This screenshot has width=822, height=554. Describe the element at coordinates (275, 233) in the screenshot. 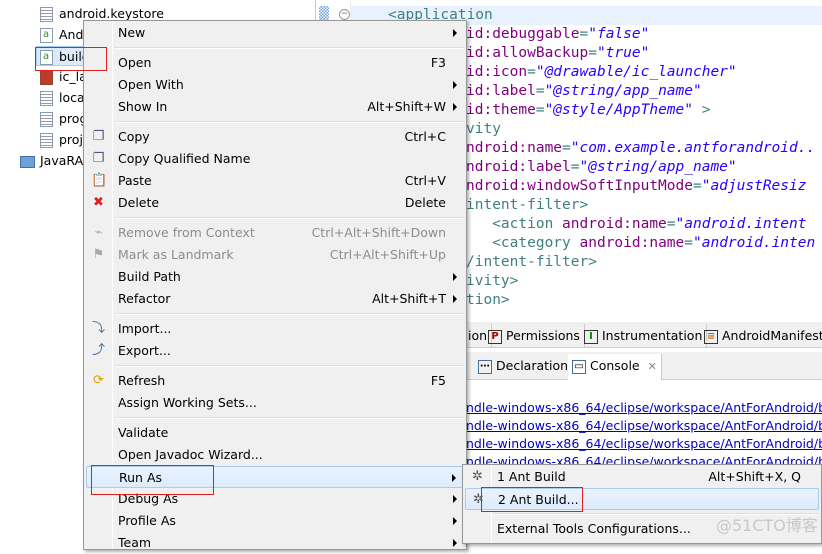

I see `menu-item-remove-from-context: ⌁ Remove from Context Ctrl+Alt+Shift+Down` at that location.